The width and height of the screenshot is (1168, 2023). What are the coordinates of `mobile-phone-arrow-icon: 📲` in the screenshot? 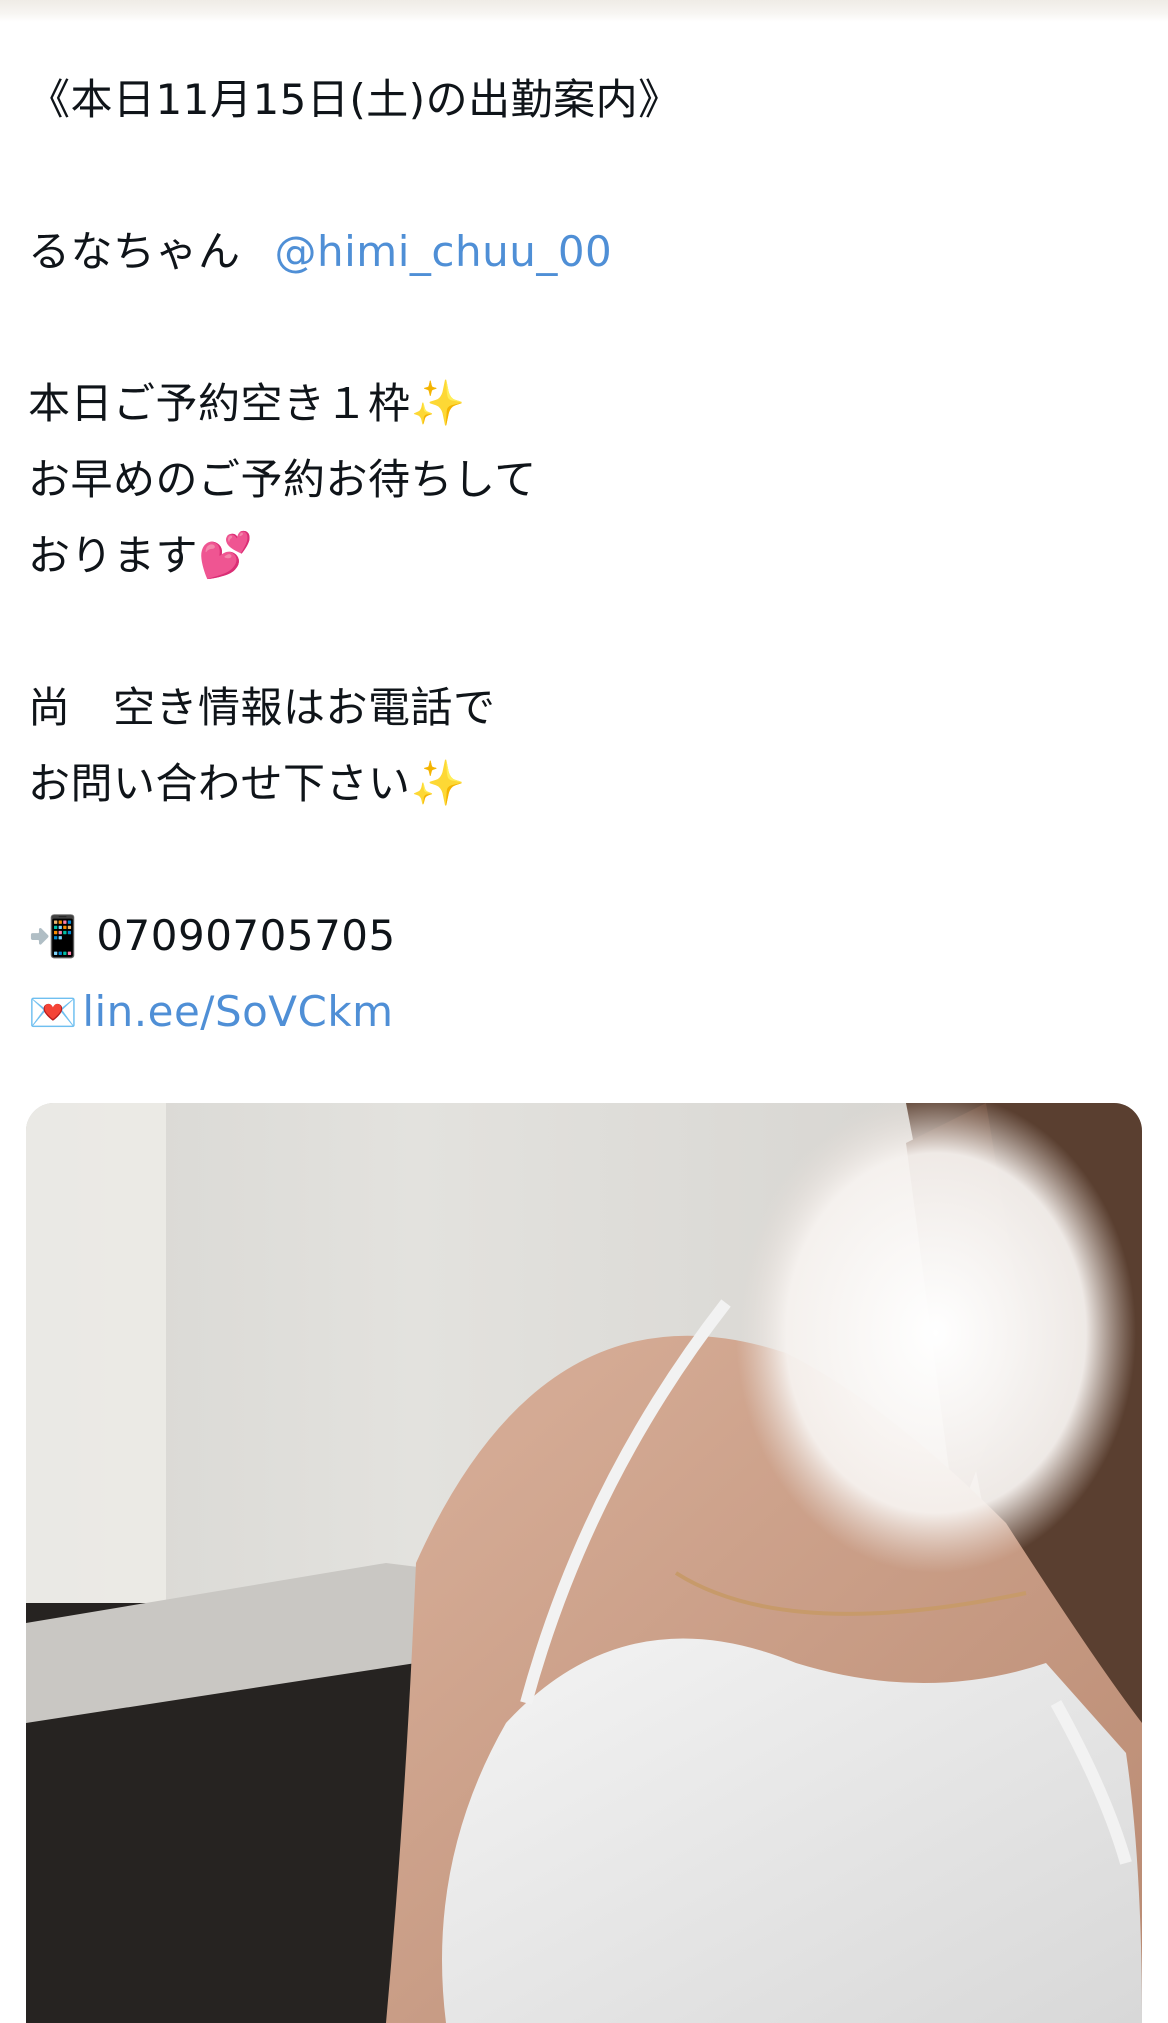 It's located at (53, 937).